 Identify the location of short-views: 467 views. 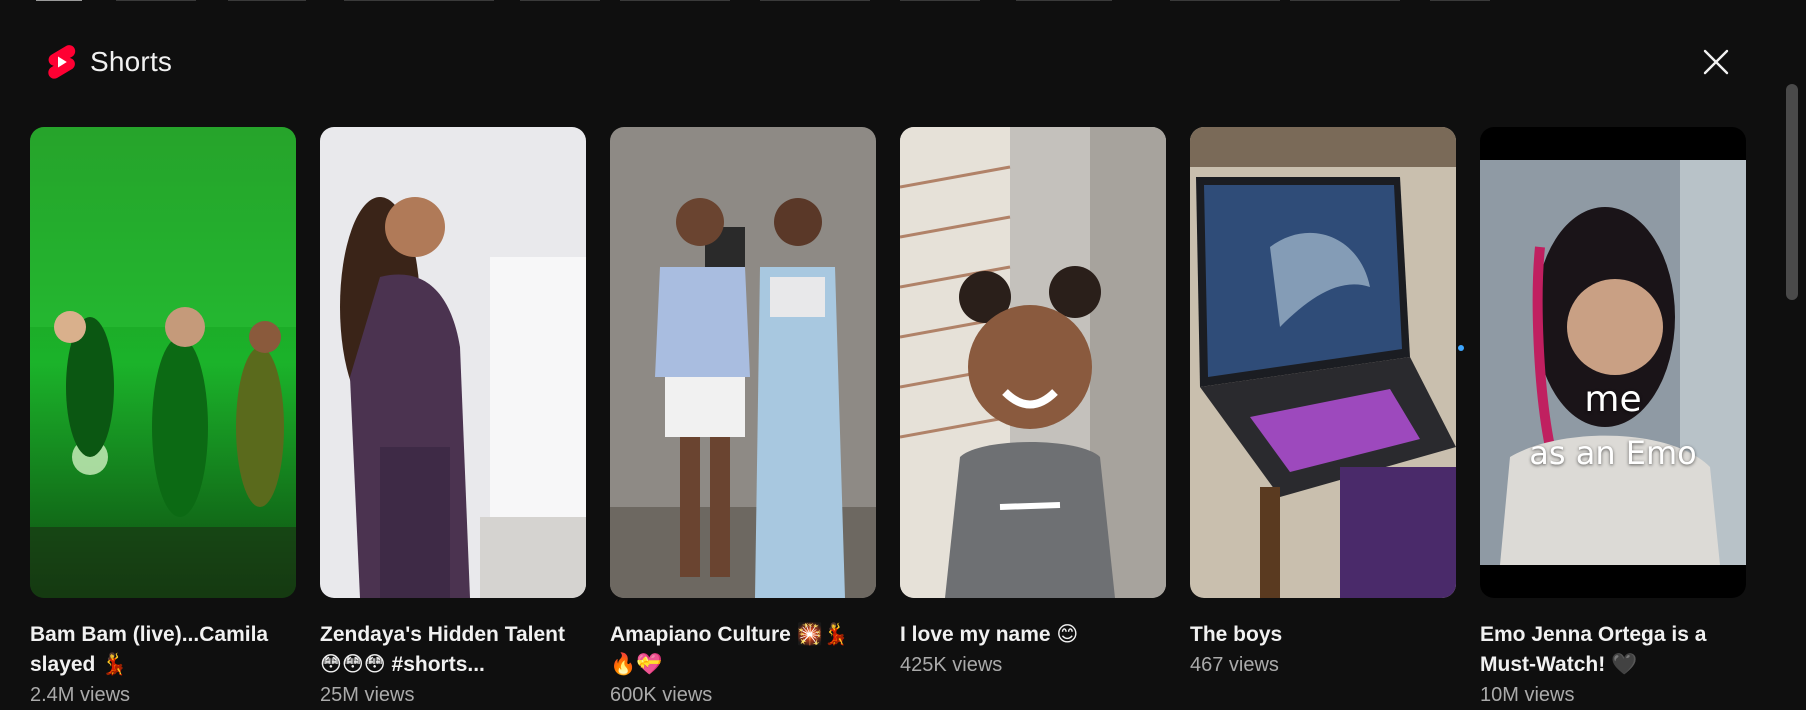
(1234, 665).